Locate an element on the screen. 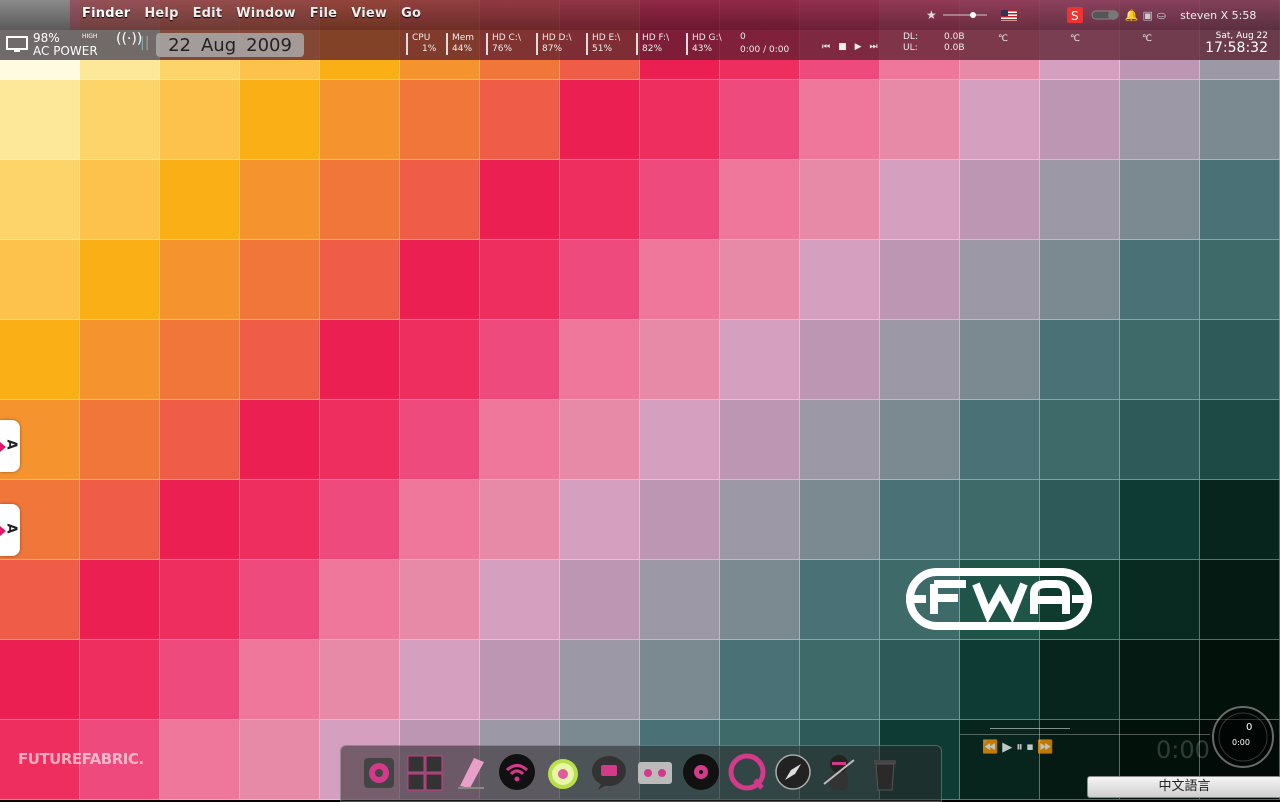 The width and height of the screenshot is (1280, 802). temp-3: ℃ is located at coordinates (1147, 39).